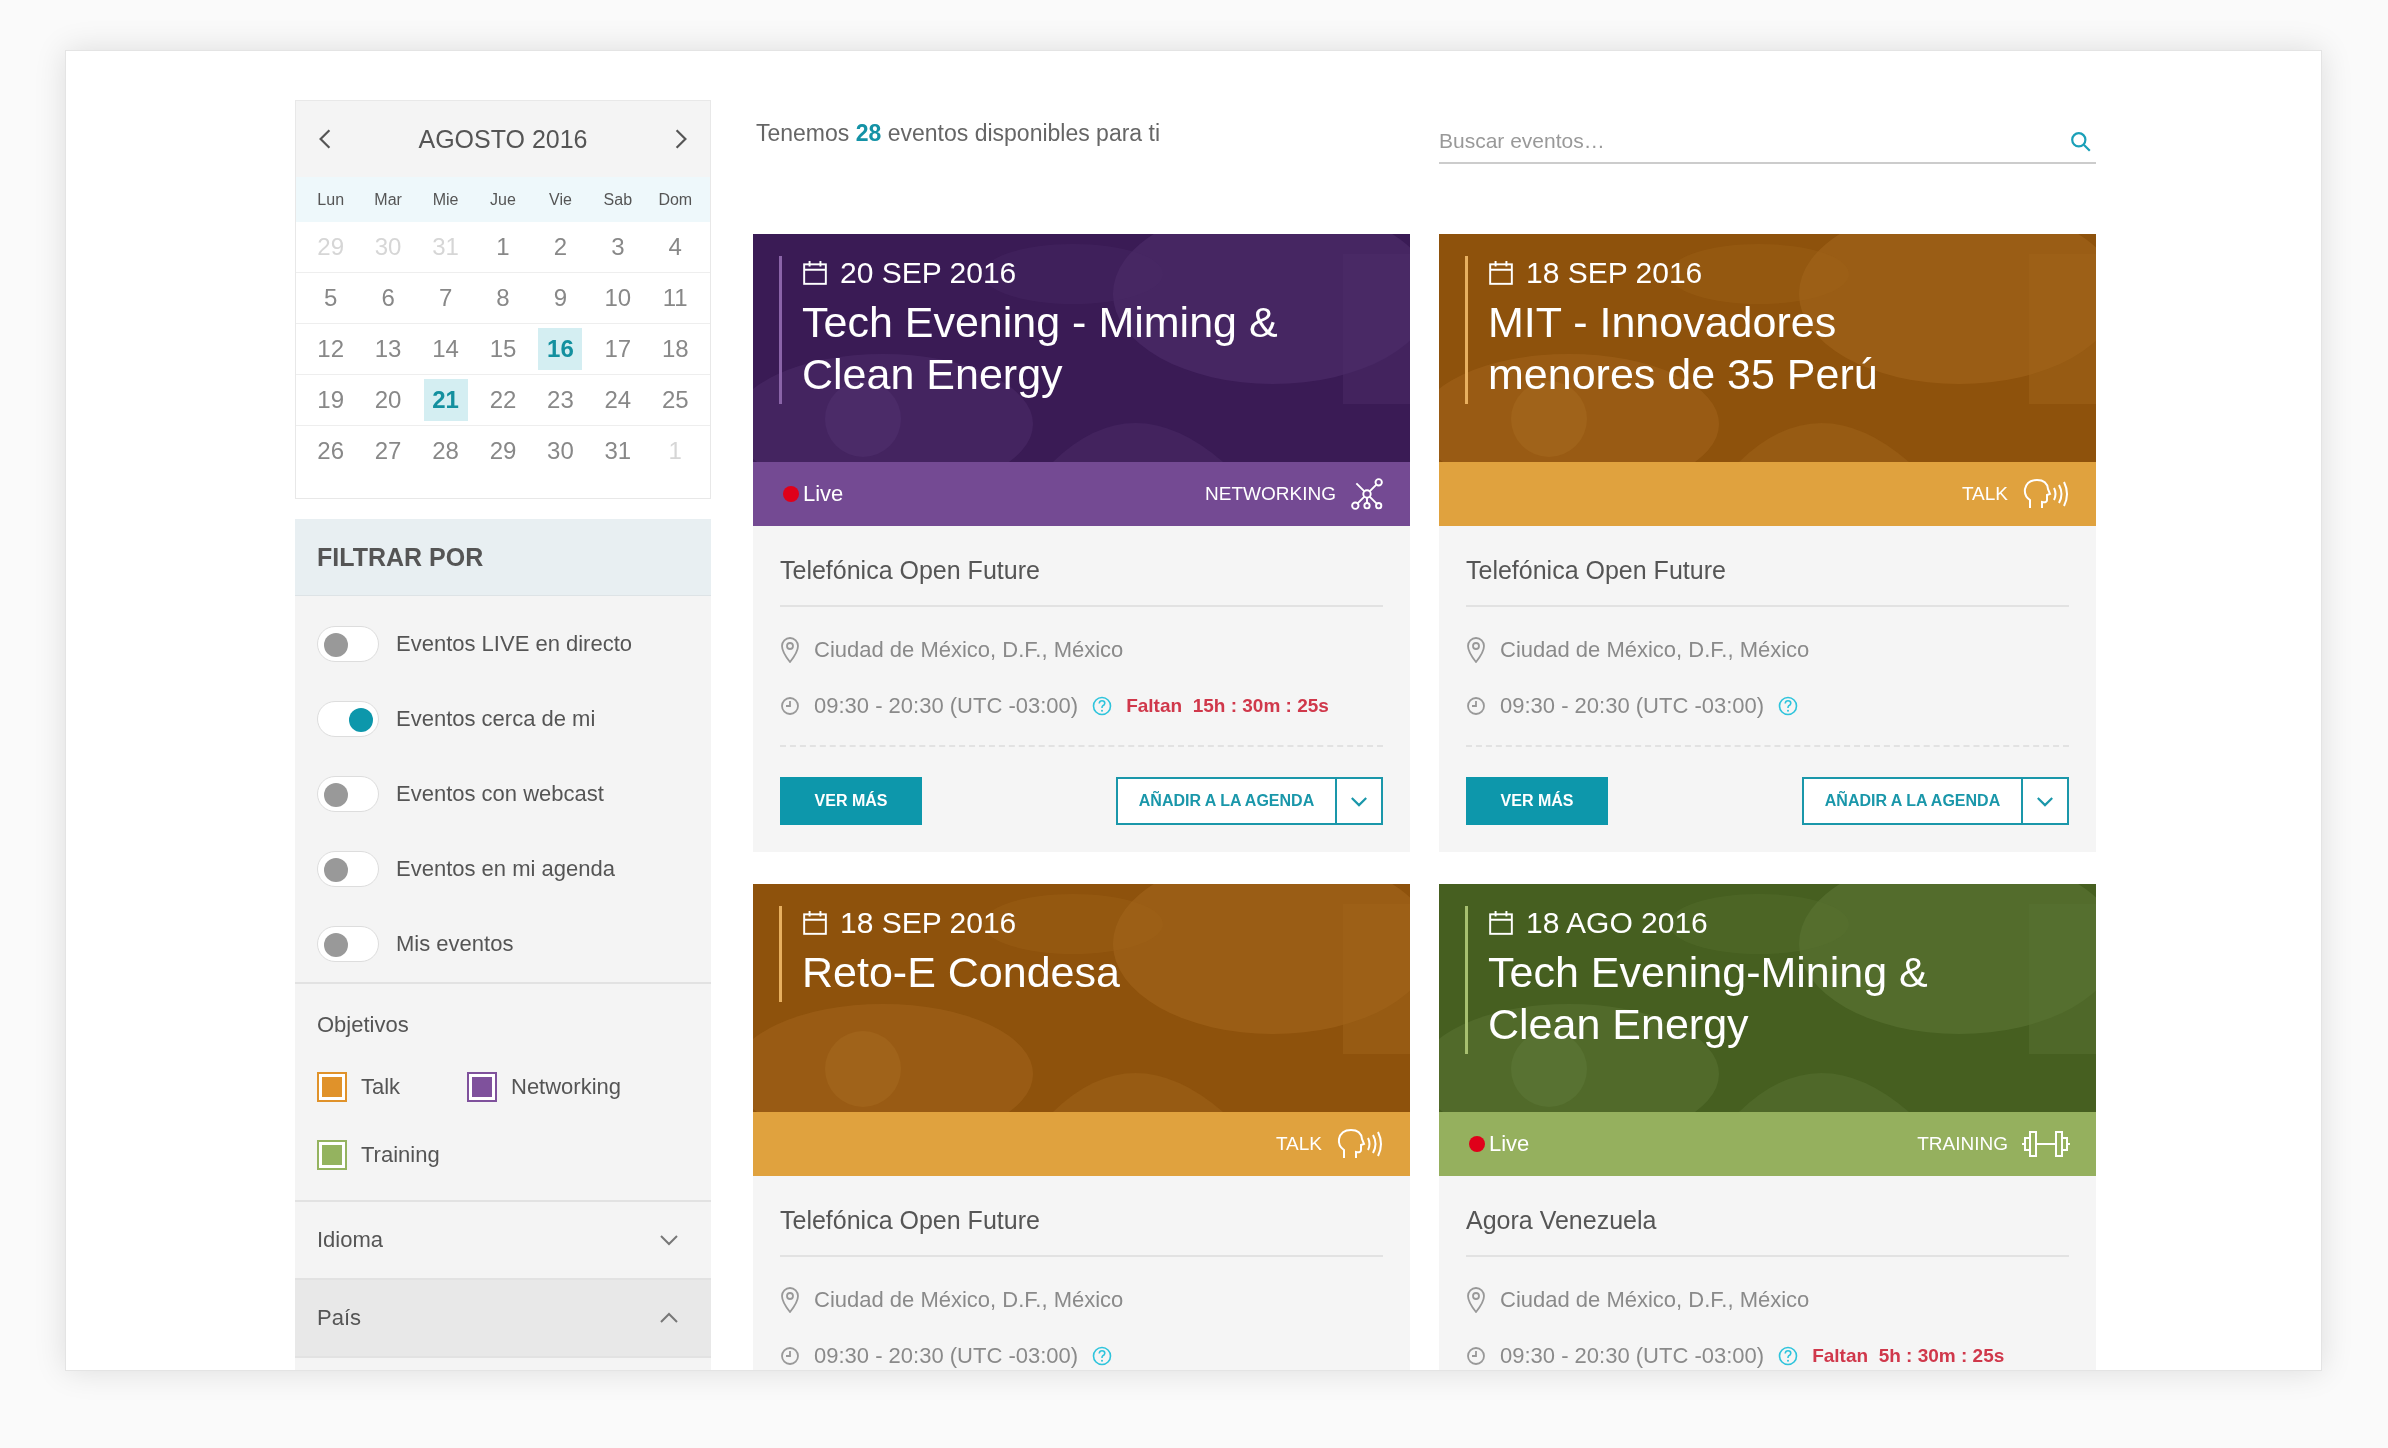 This screenshot has width=2388, height=1448. I want to click on calendar-day: 25, so click(675, 400).